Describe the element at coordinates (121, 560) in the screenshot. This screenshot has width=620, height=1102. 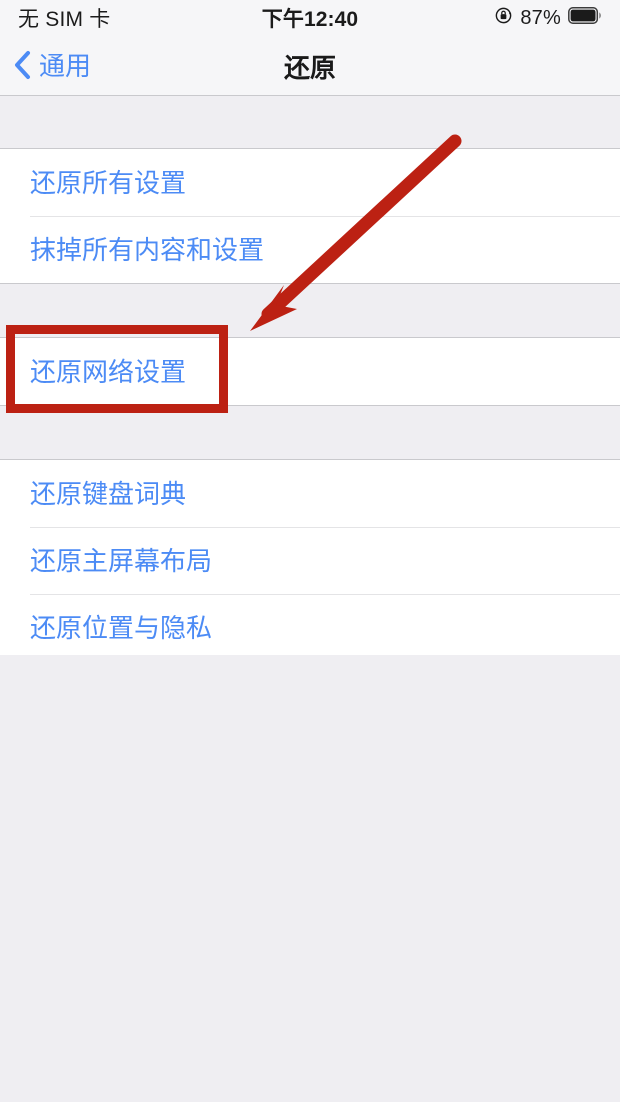
I see `row-label: 还原主屏幕布局` at that location.